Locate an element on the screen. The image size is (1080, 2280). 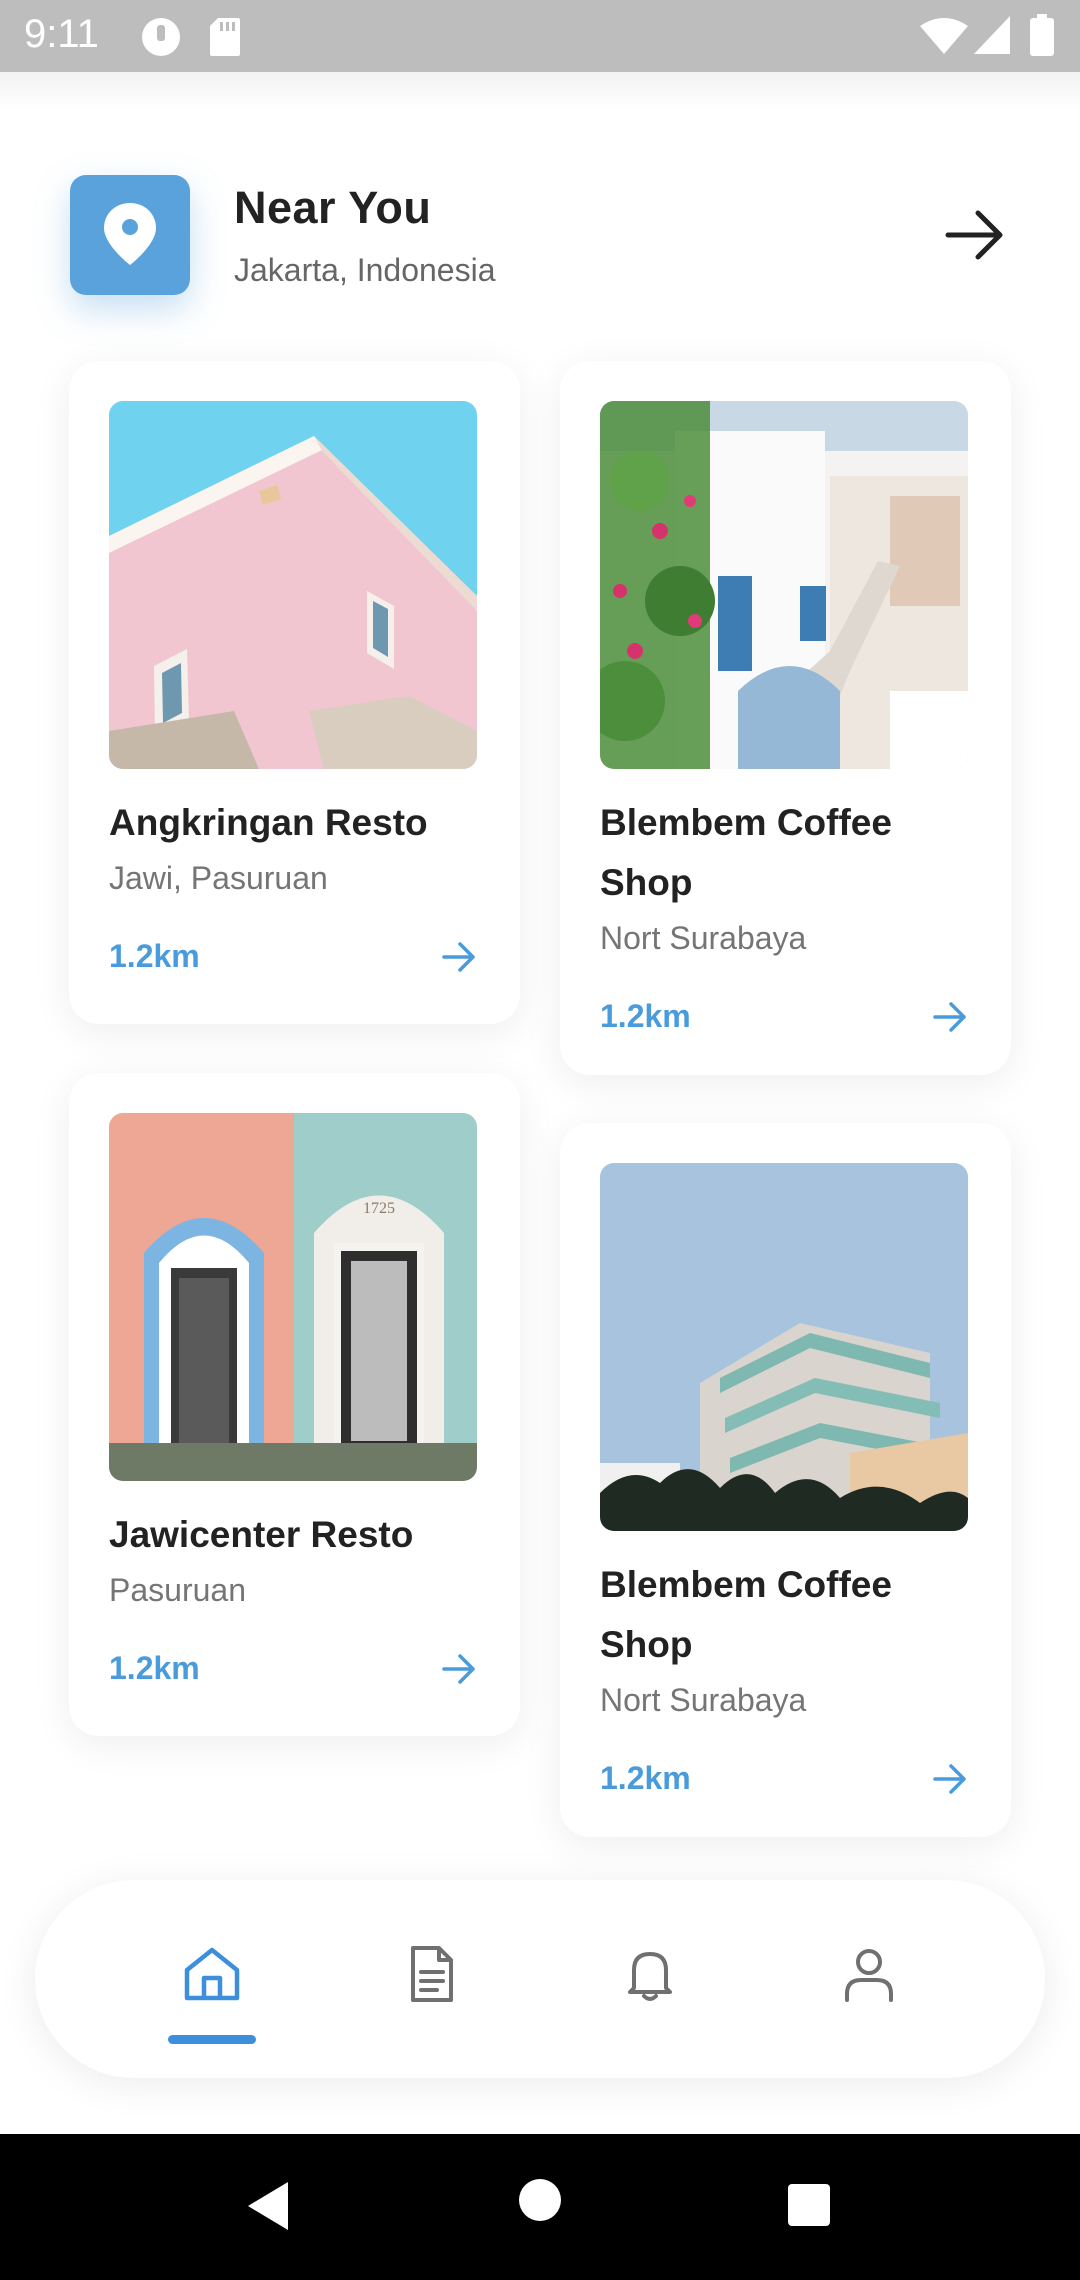
place-name: Jawicenter Resto is located at coordinates (261, 1534).